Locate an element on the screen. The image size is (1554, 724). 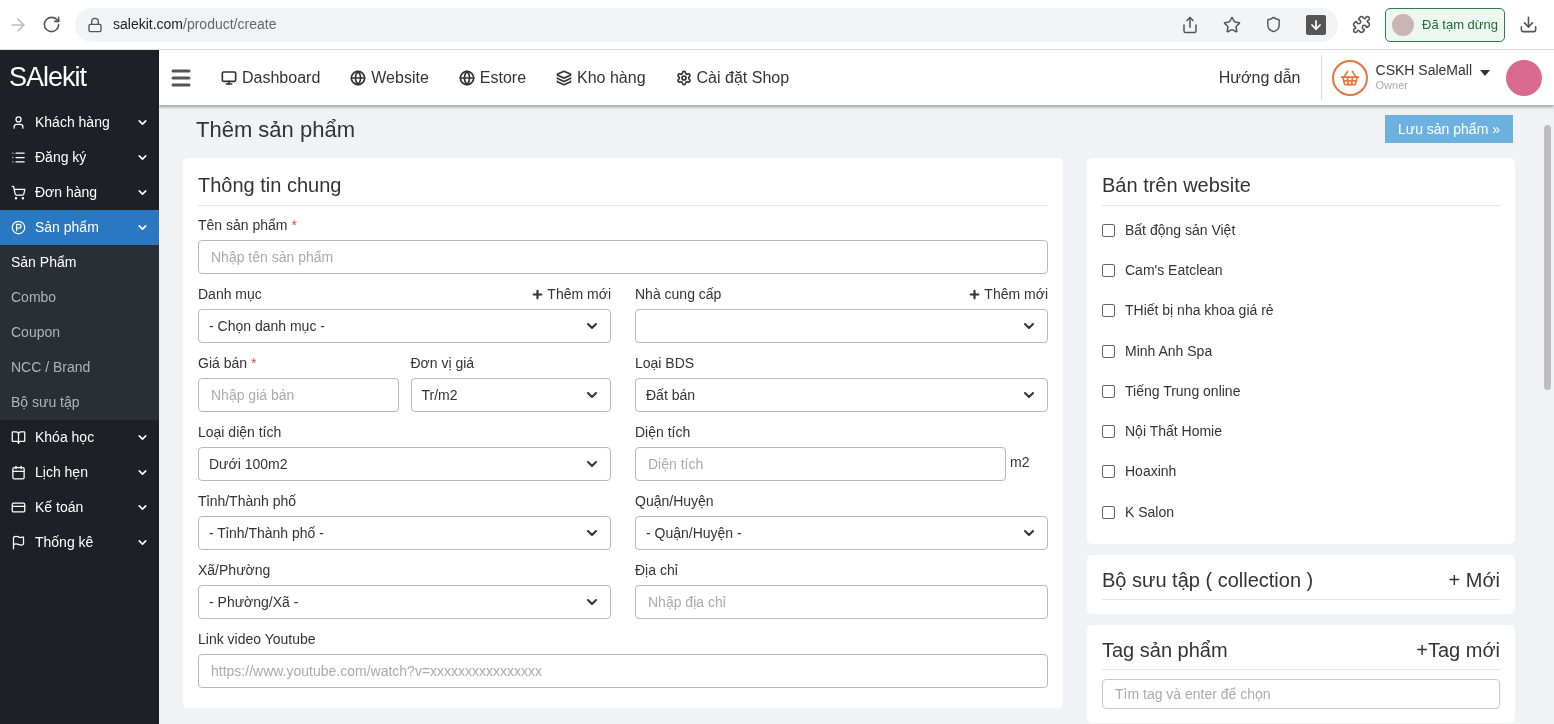
account-name: CSKH SaleMall is located at coordinates (1423, 70).